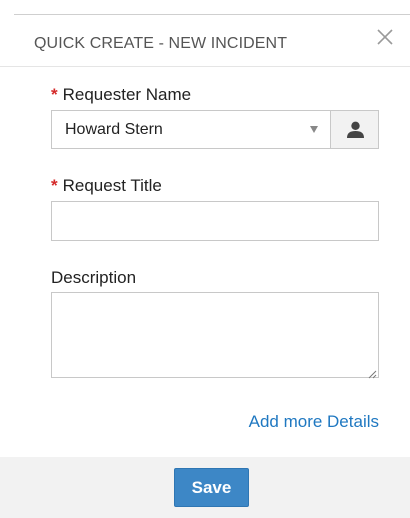 The height and width of the screenshot is (518, 410). I want to click on user-icon, so click(355, 129).